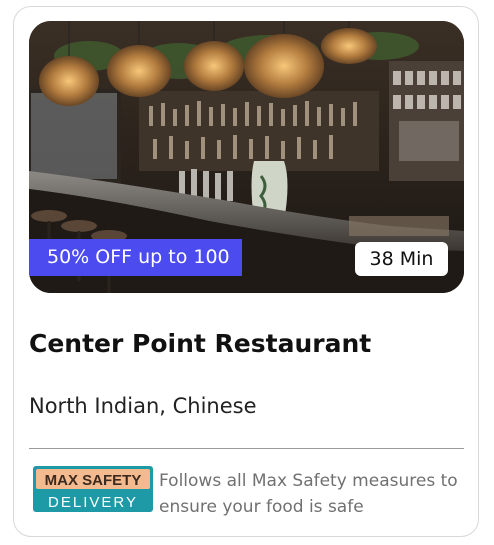 The image size is (494, 545). I want to click on restaurant-cuisines: North Indian, Chinese, so click(143, 406).